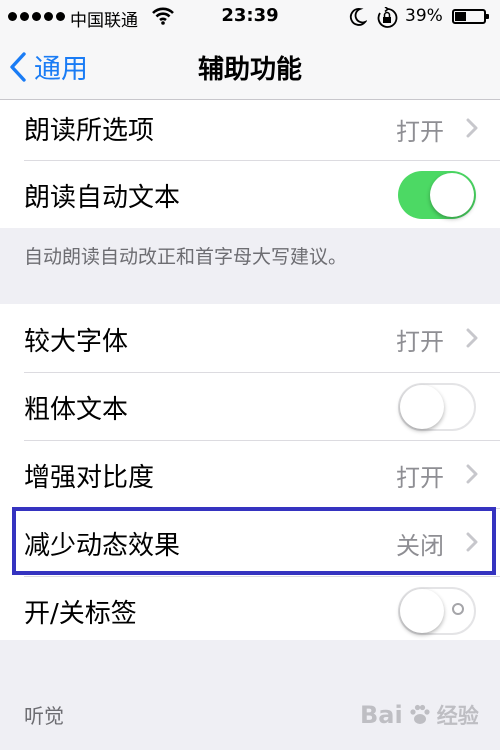 The image size is (500, 750). What do you see at coordinates (387, 20) in the screenshot?
I see `rotation-lock-icon` at bounding box center [387, 20].